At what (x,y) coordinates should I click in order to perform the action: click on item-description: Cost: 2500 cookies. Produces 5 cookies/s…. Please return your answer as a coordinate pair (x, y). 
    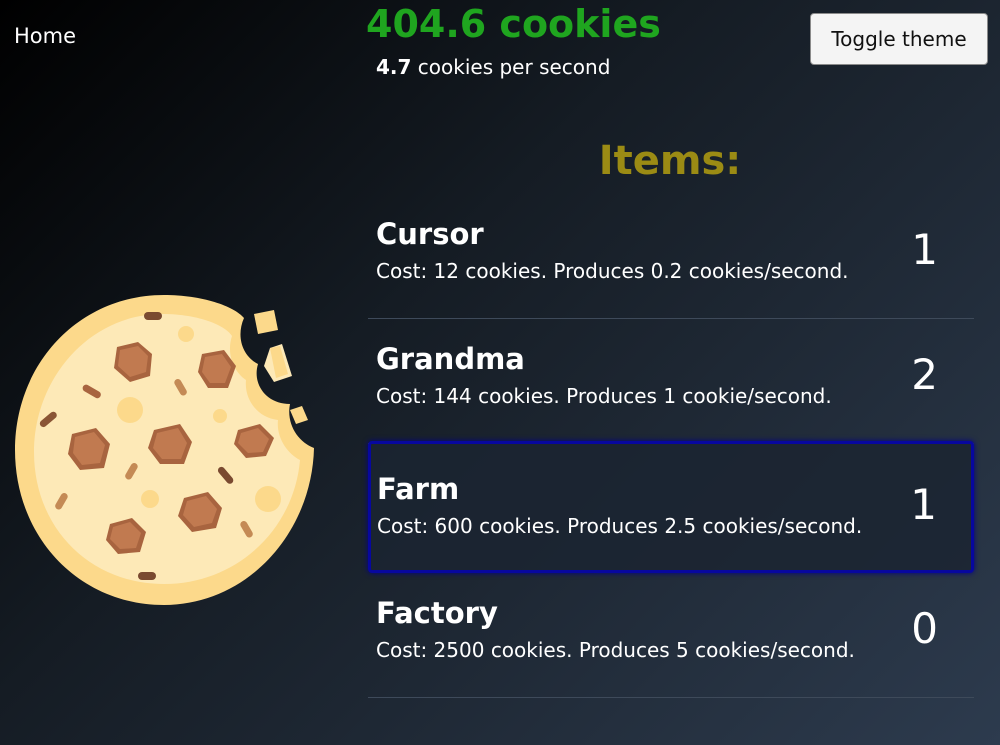
    Looking at the image, I should click on (615, 650).